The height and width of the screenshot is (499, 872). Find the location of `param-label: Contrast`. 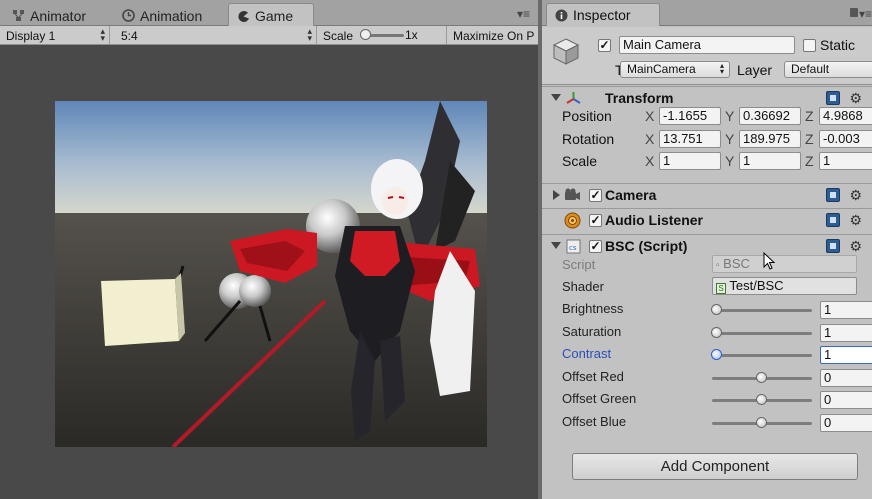

param-label: Contrast is located at coordinates (587, 353).